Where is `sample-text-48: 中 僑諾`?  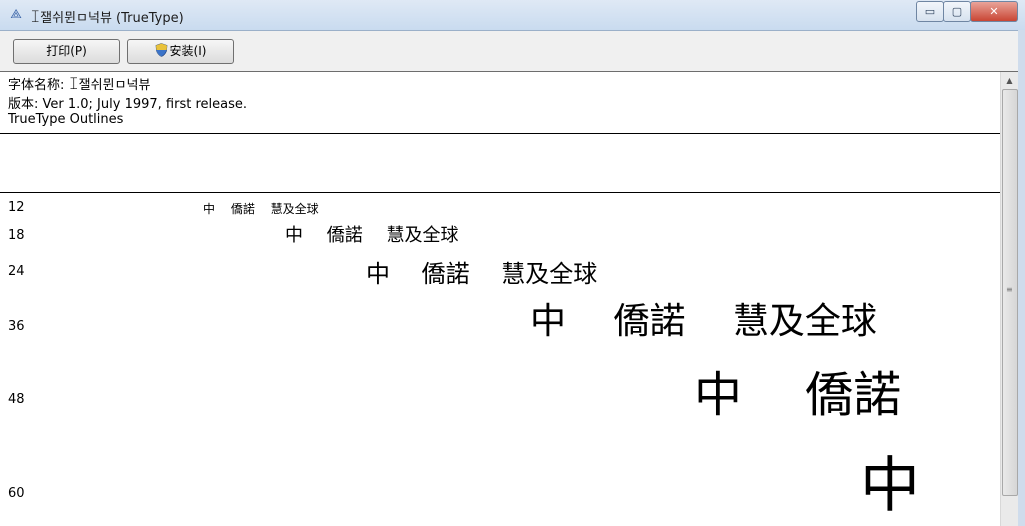 sample-text-48: 中 僑諾 is located at coordinates (798, 395).